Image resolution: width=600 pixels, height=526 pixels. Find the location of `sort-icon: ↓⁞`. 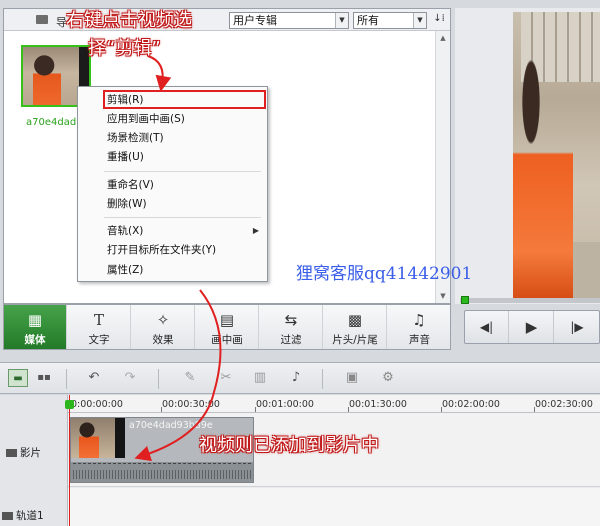

sort-icon: ↓⁞ is located at coordinates (439, 20).